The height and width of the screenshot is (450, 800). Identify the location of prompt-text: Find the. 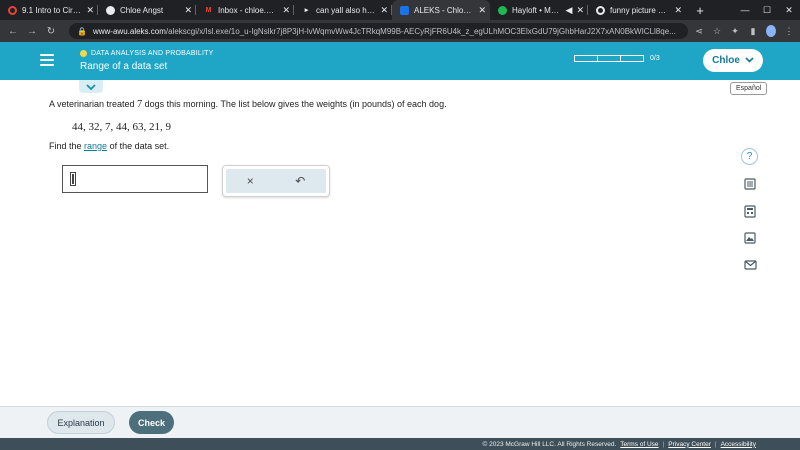
(67, 146).